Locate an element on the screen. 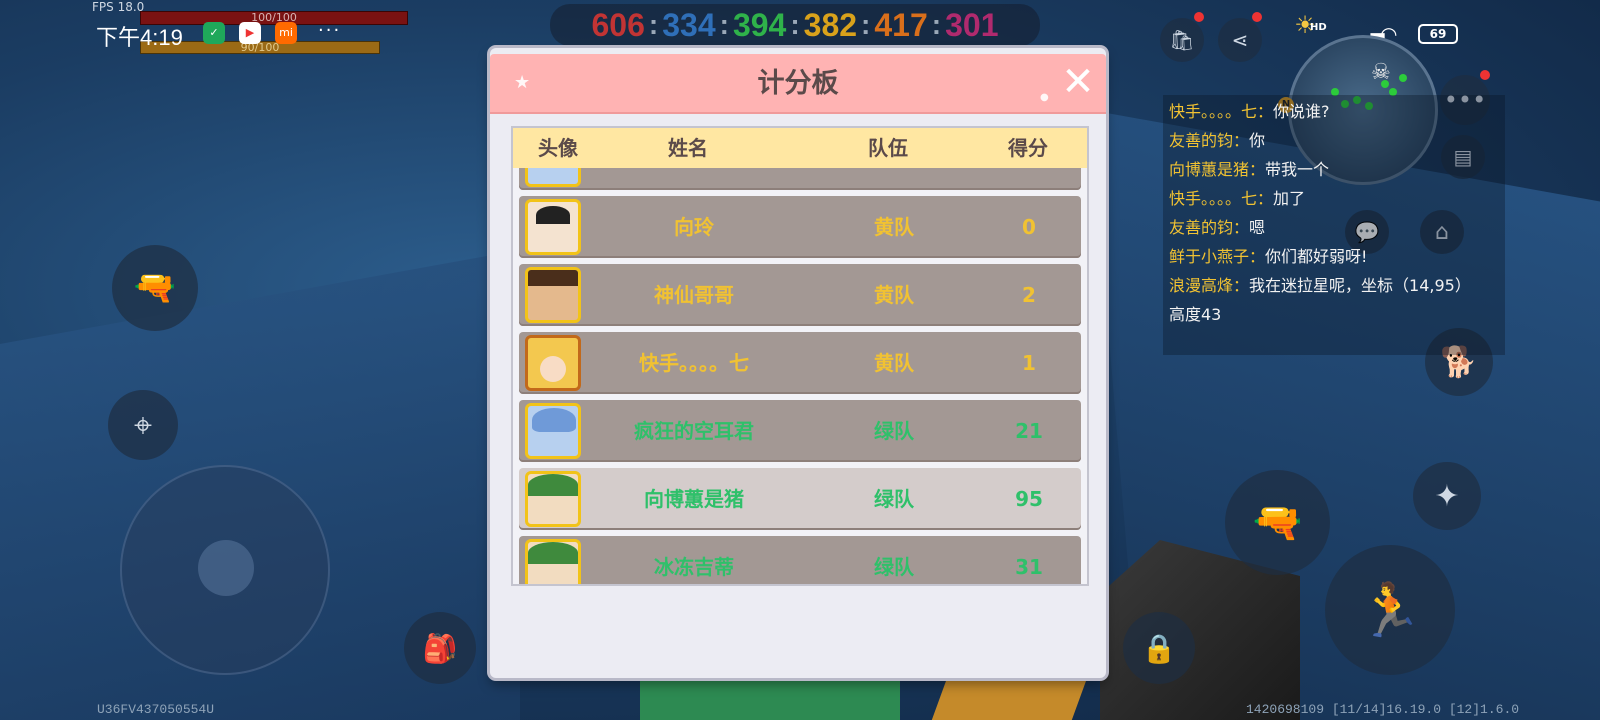  player-name: 向博蕙是猪 is located at coordinates (694, 499).